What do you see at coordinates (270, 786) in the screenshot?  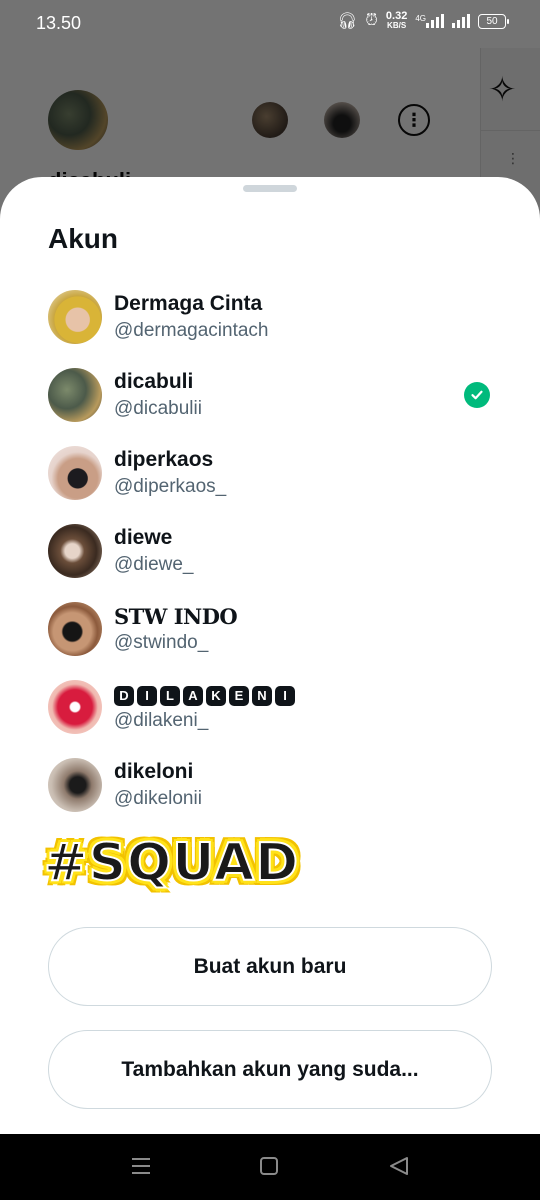 I see `account-item: dikeloni @dikelonii` at bounding box center [270, 786].